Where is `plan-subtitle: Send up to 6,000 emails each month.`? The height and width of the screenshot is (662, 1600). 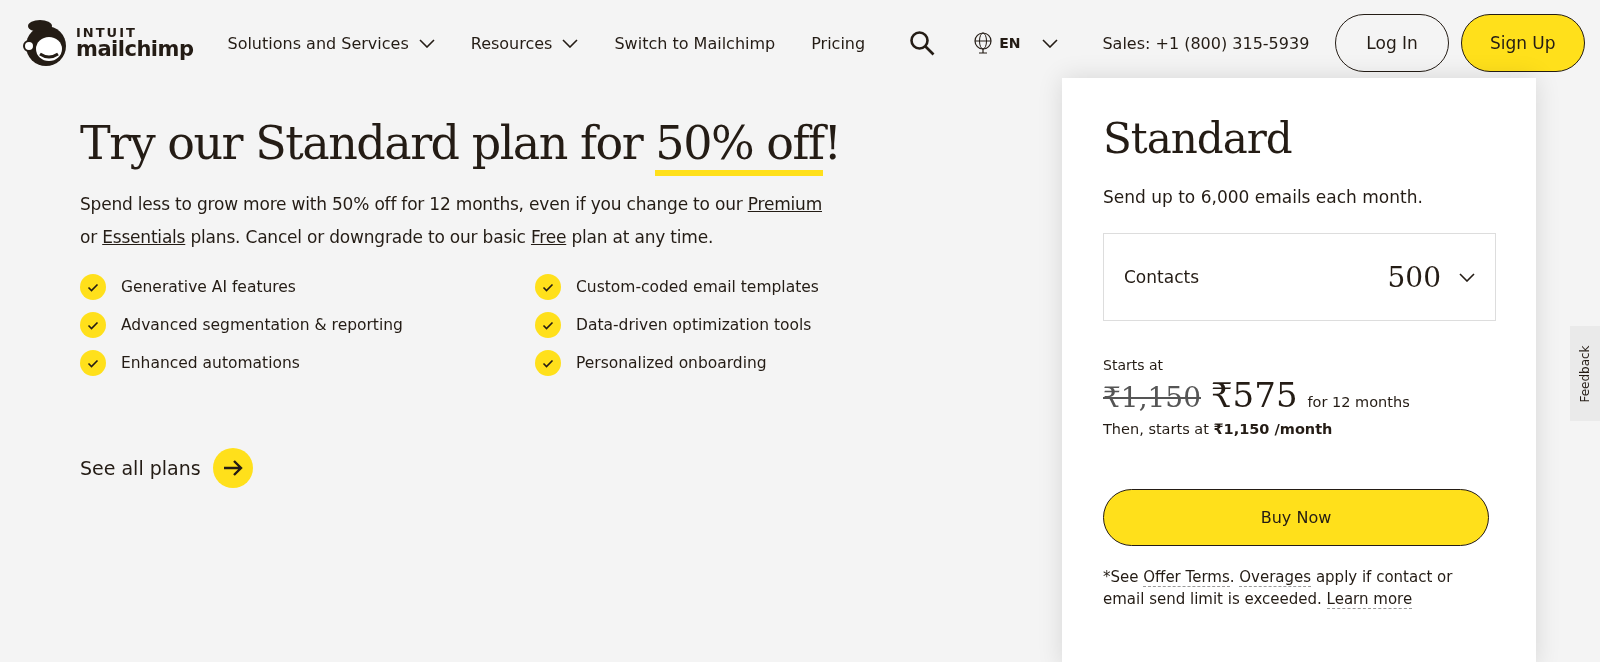 plan-subtitle: Send up to 6,000 emails each month. is located at coordinates (1263, 197).